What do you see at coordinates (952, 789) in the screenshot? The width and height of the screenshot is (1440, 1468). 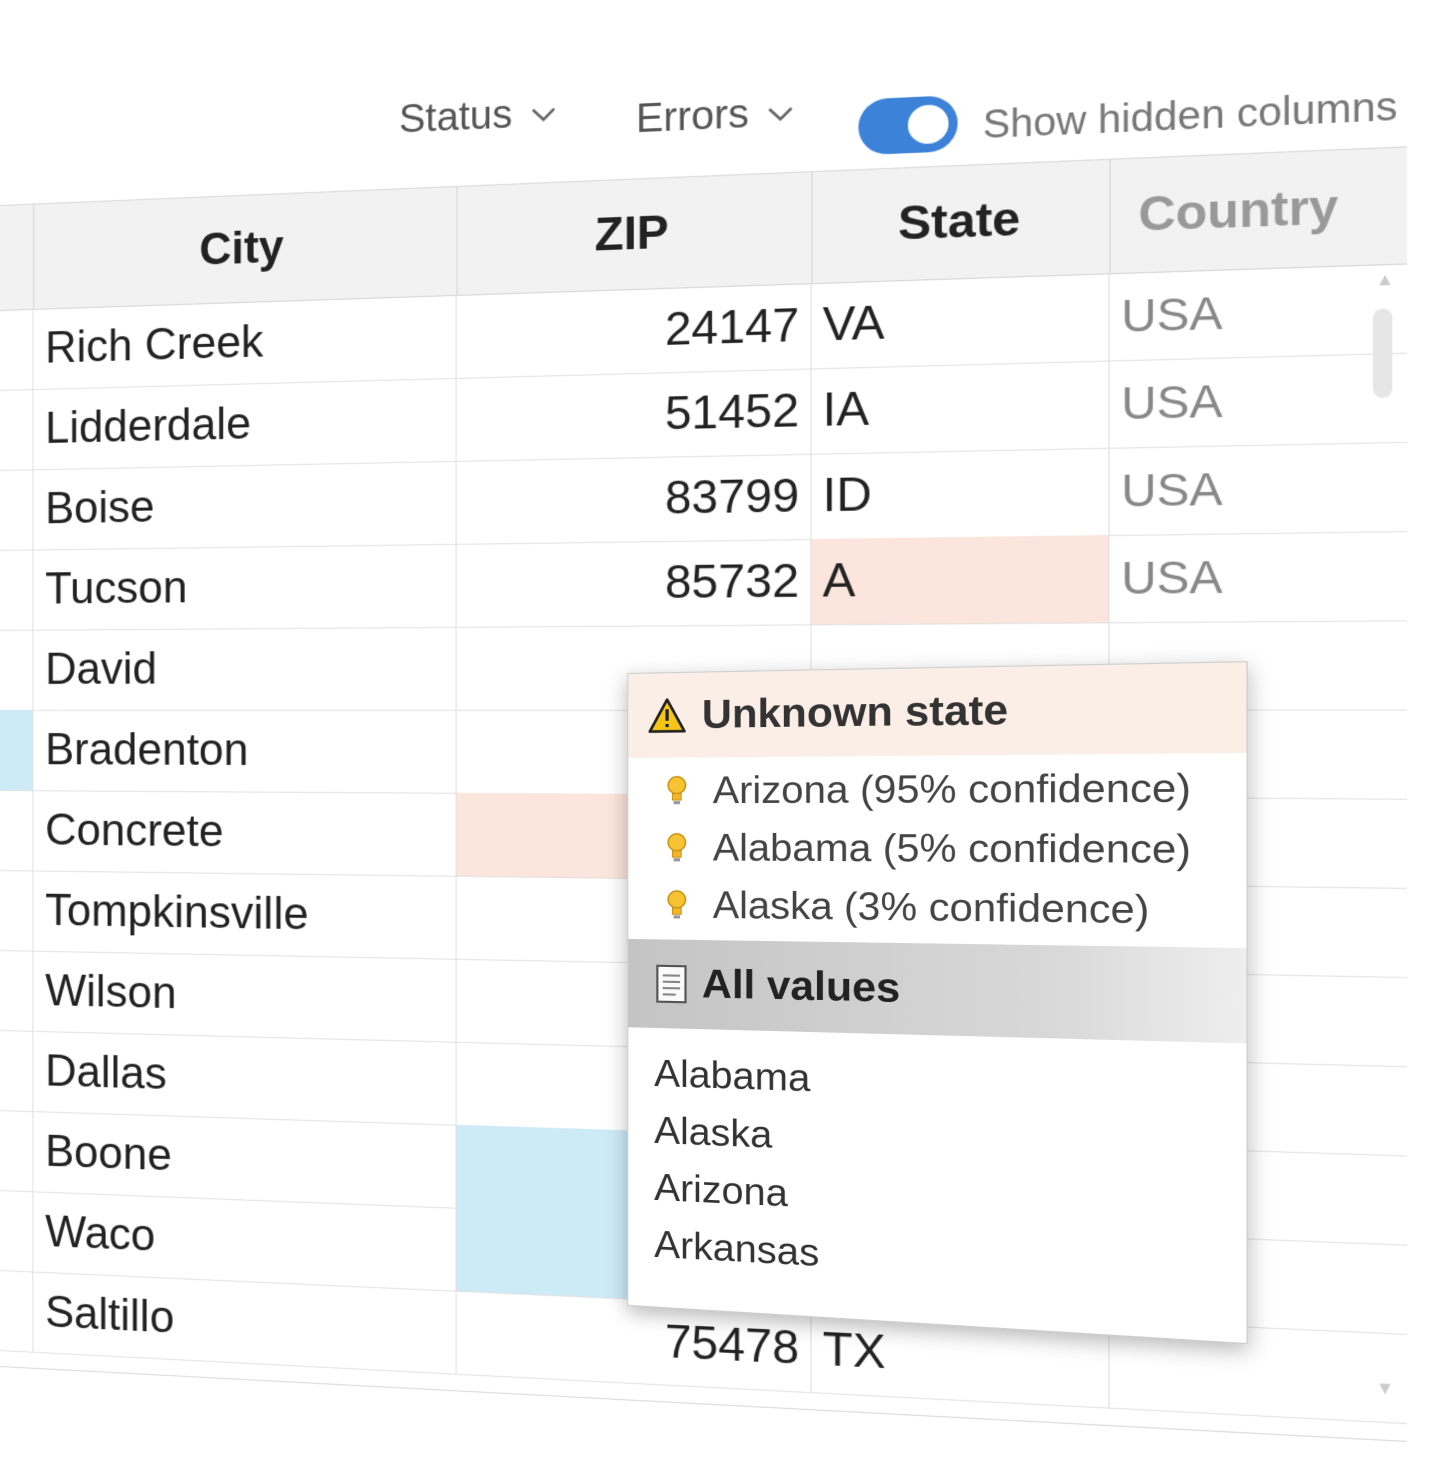 I see `suggestion-label: Arizona (95% confidence)` at bounding box center [952, 789].